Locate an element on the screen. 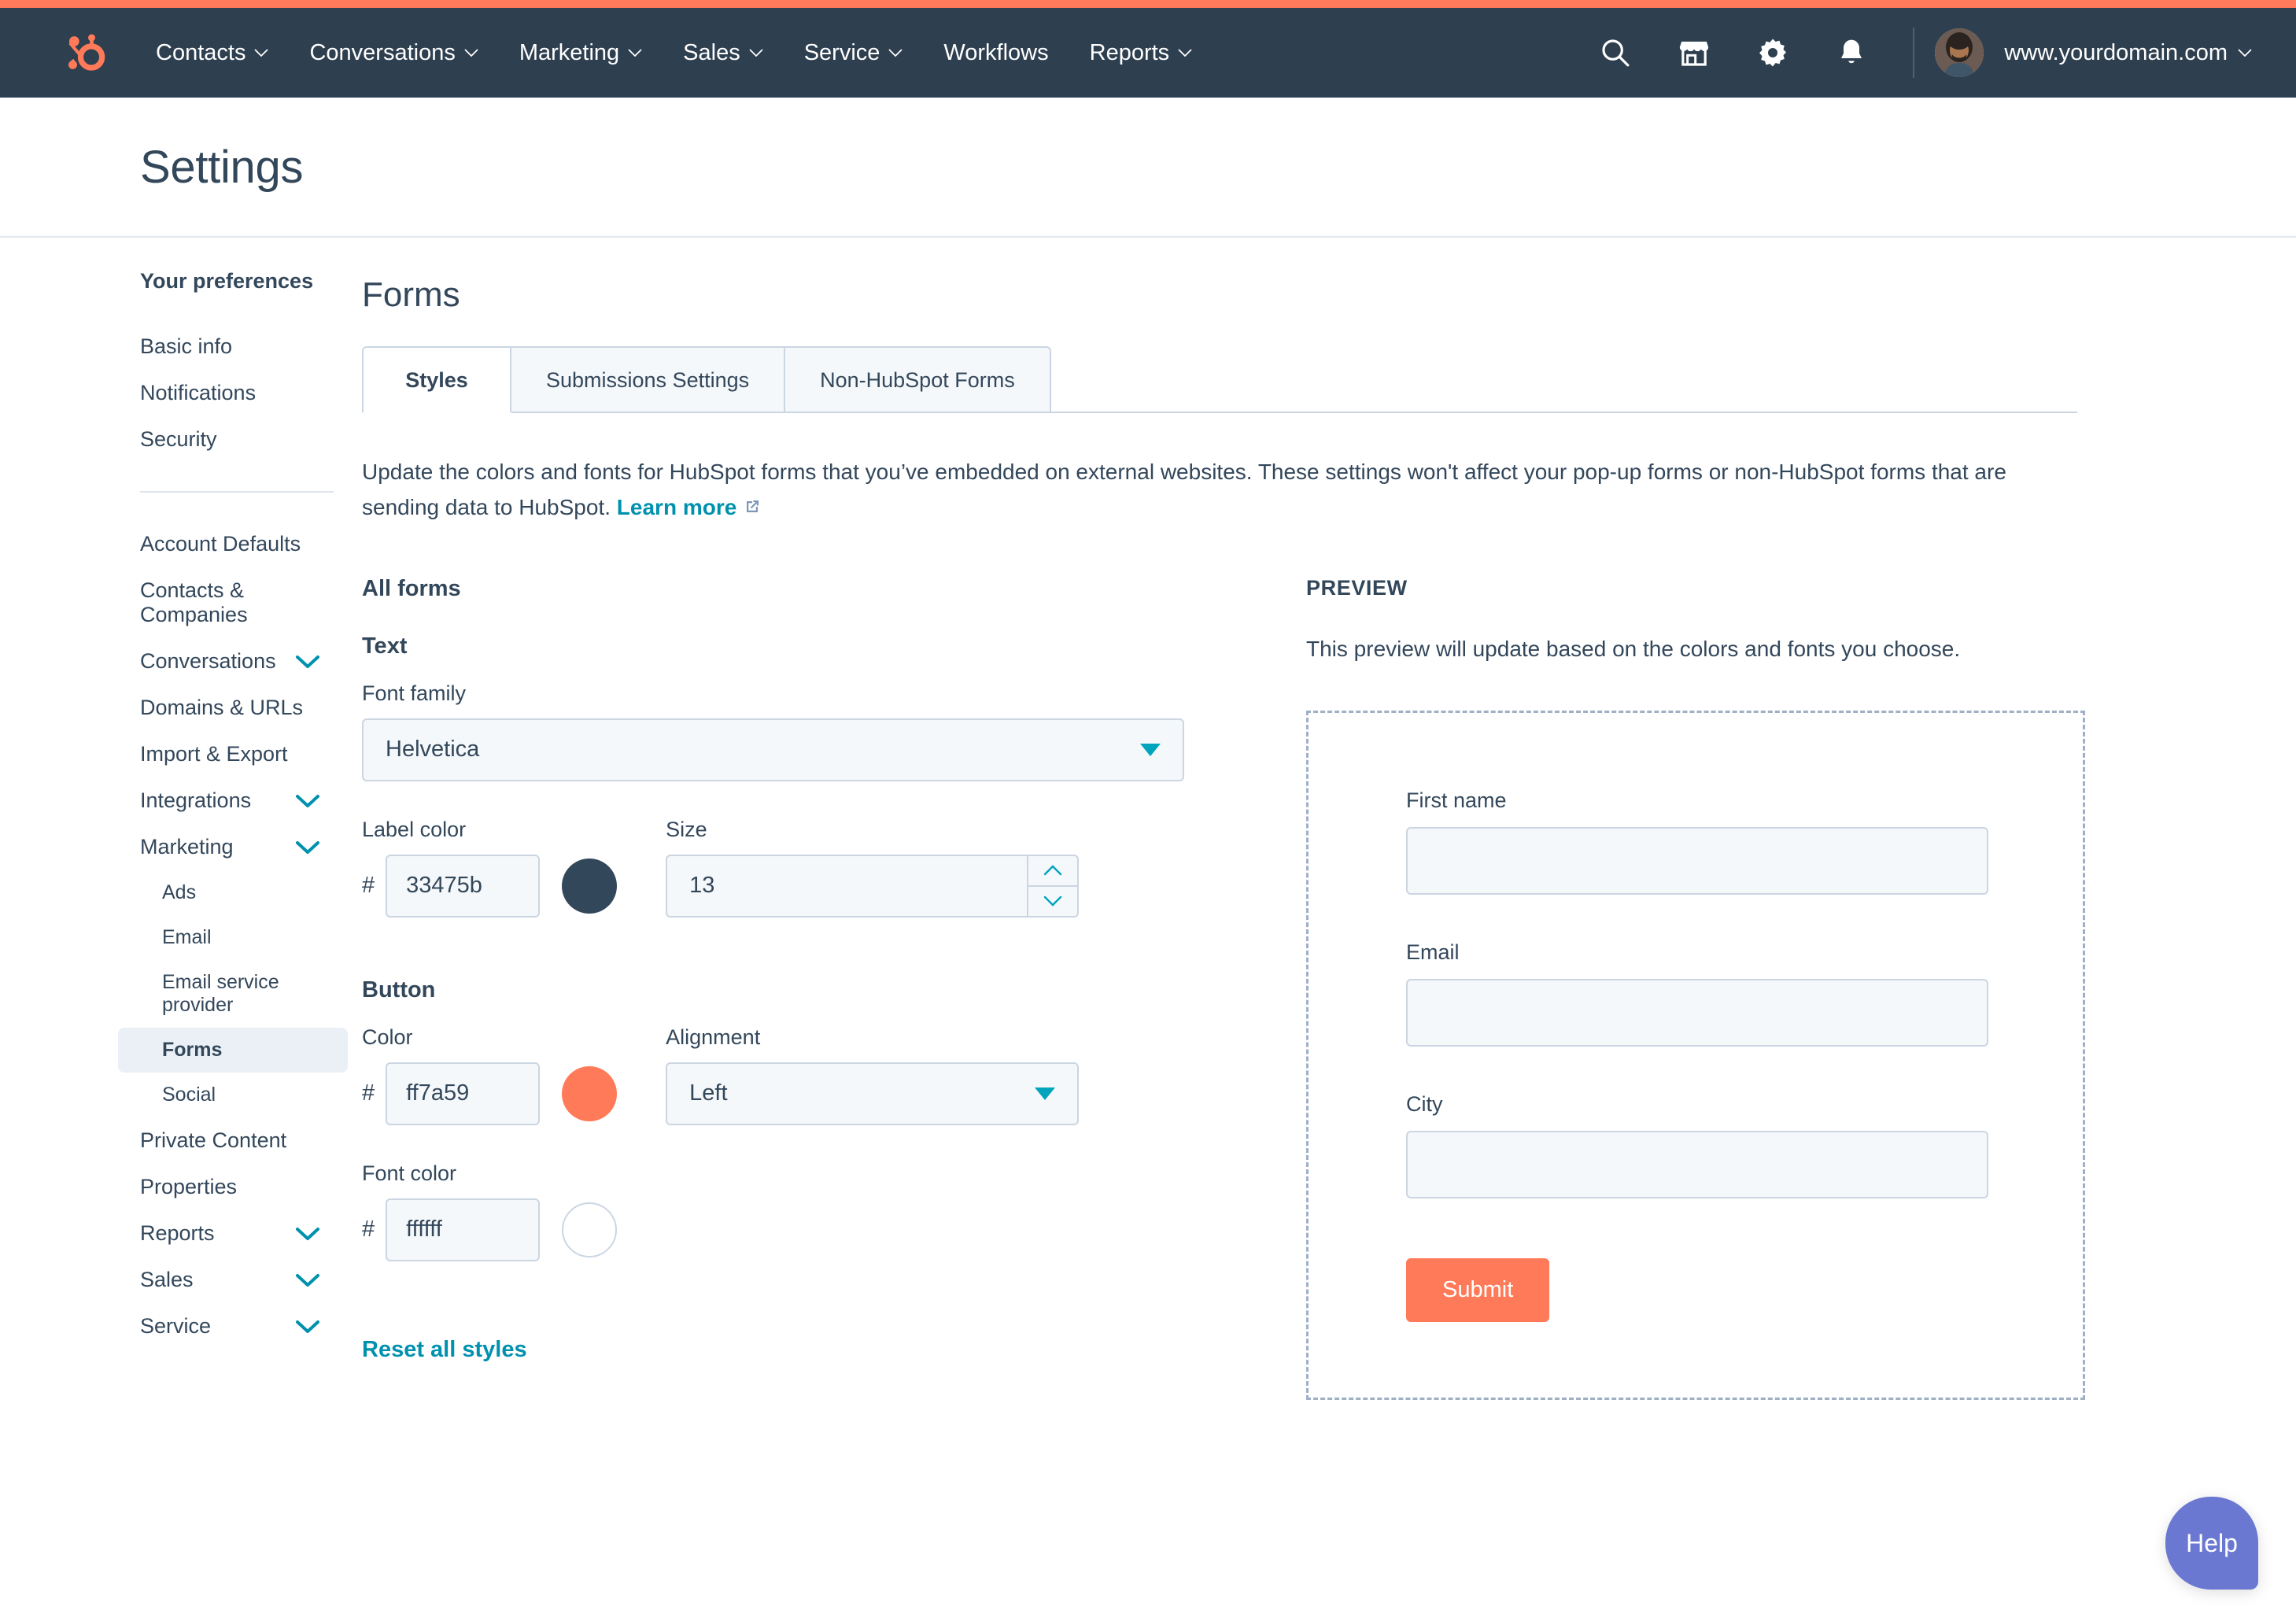 This screenshot has height=1610, width=2296. nav-item-label: Marketing is located at coordinates (569, 52).